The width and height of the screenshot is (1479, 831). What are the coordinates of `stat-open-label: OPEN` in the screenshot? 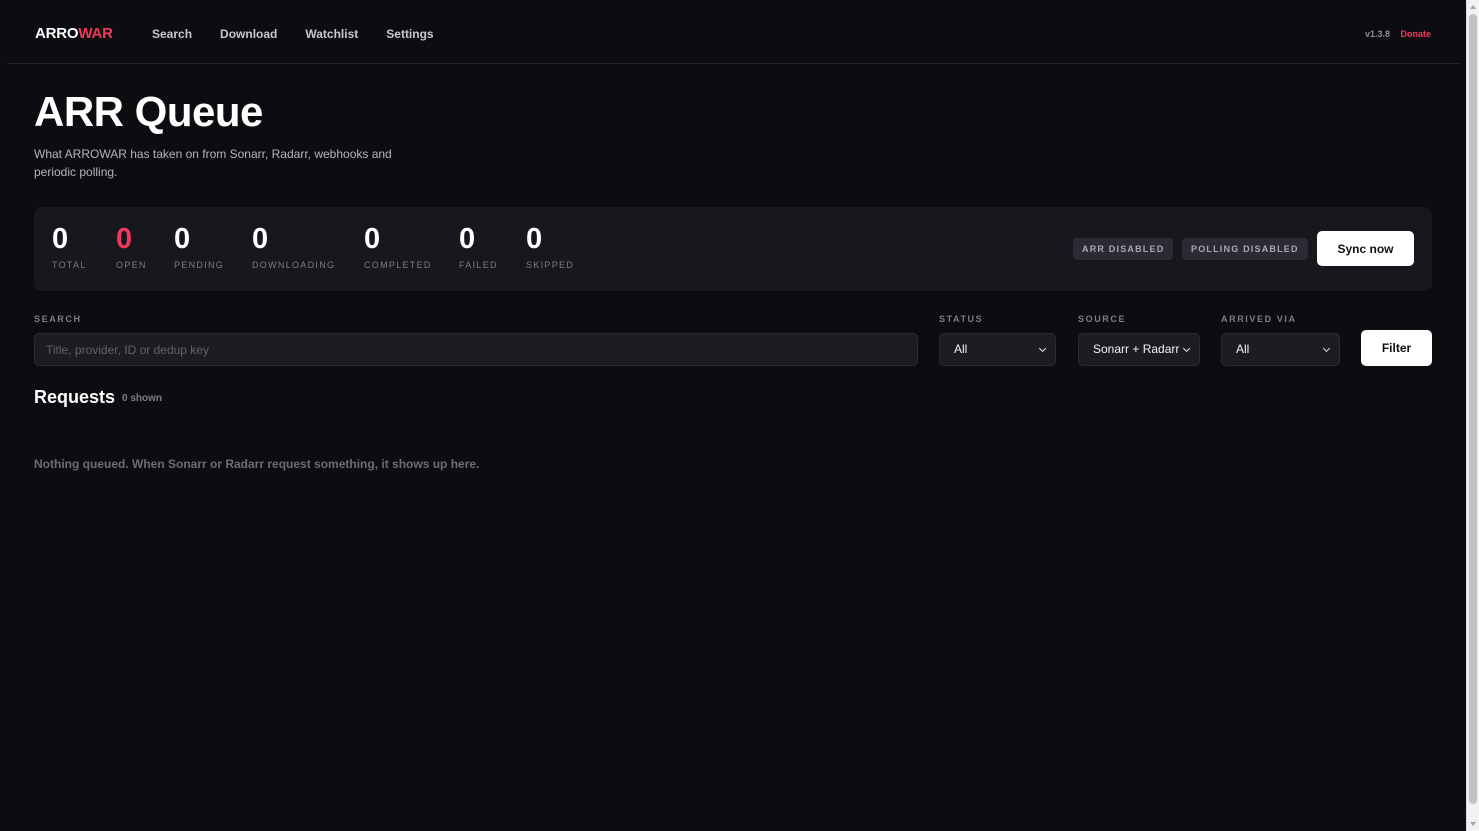 It's located at (131, 265).